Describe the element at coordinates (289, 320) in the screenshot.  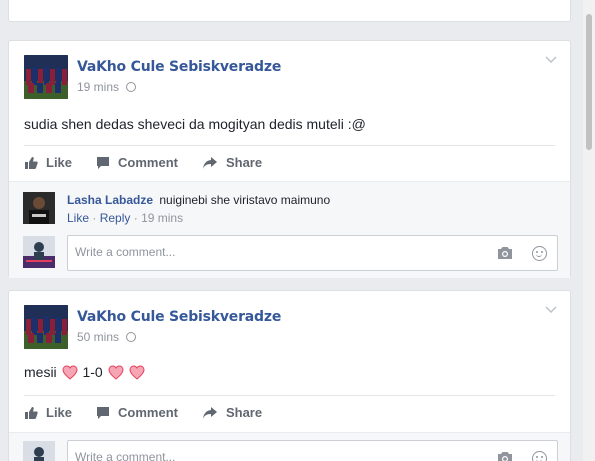
I see `post-header: VaKho Cule Sebiskveradze 50 mins` at that location.